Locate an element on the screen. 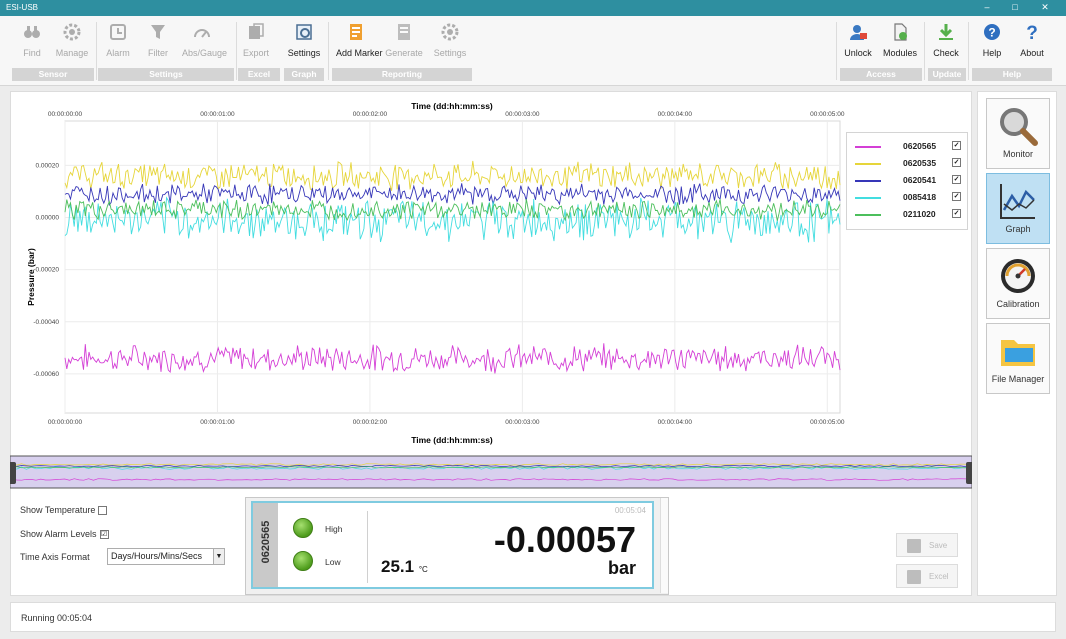 The height and width of the screenshot is (639, 1066). unlock-button: Unlock is located at coordinates (858, 47).